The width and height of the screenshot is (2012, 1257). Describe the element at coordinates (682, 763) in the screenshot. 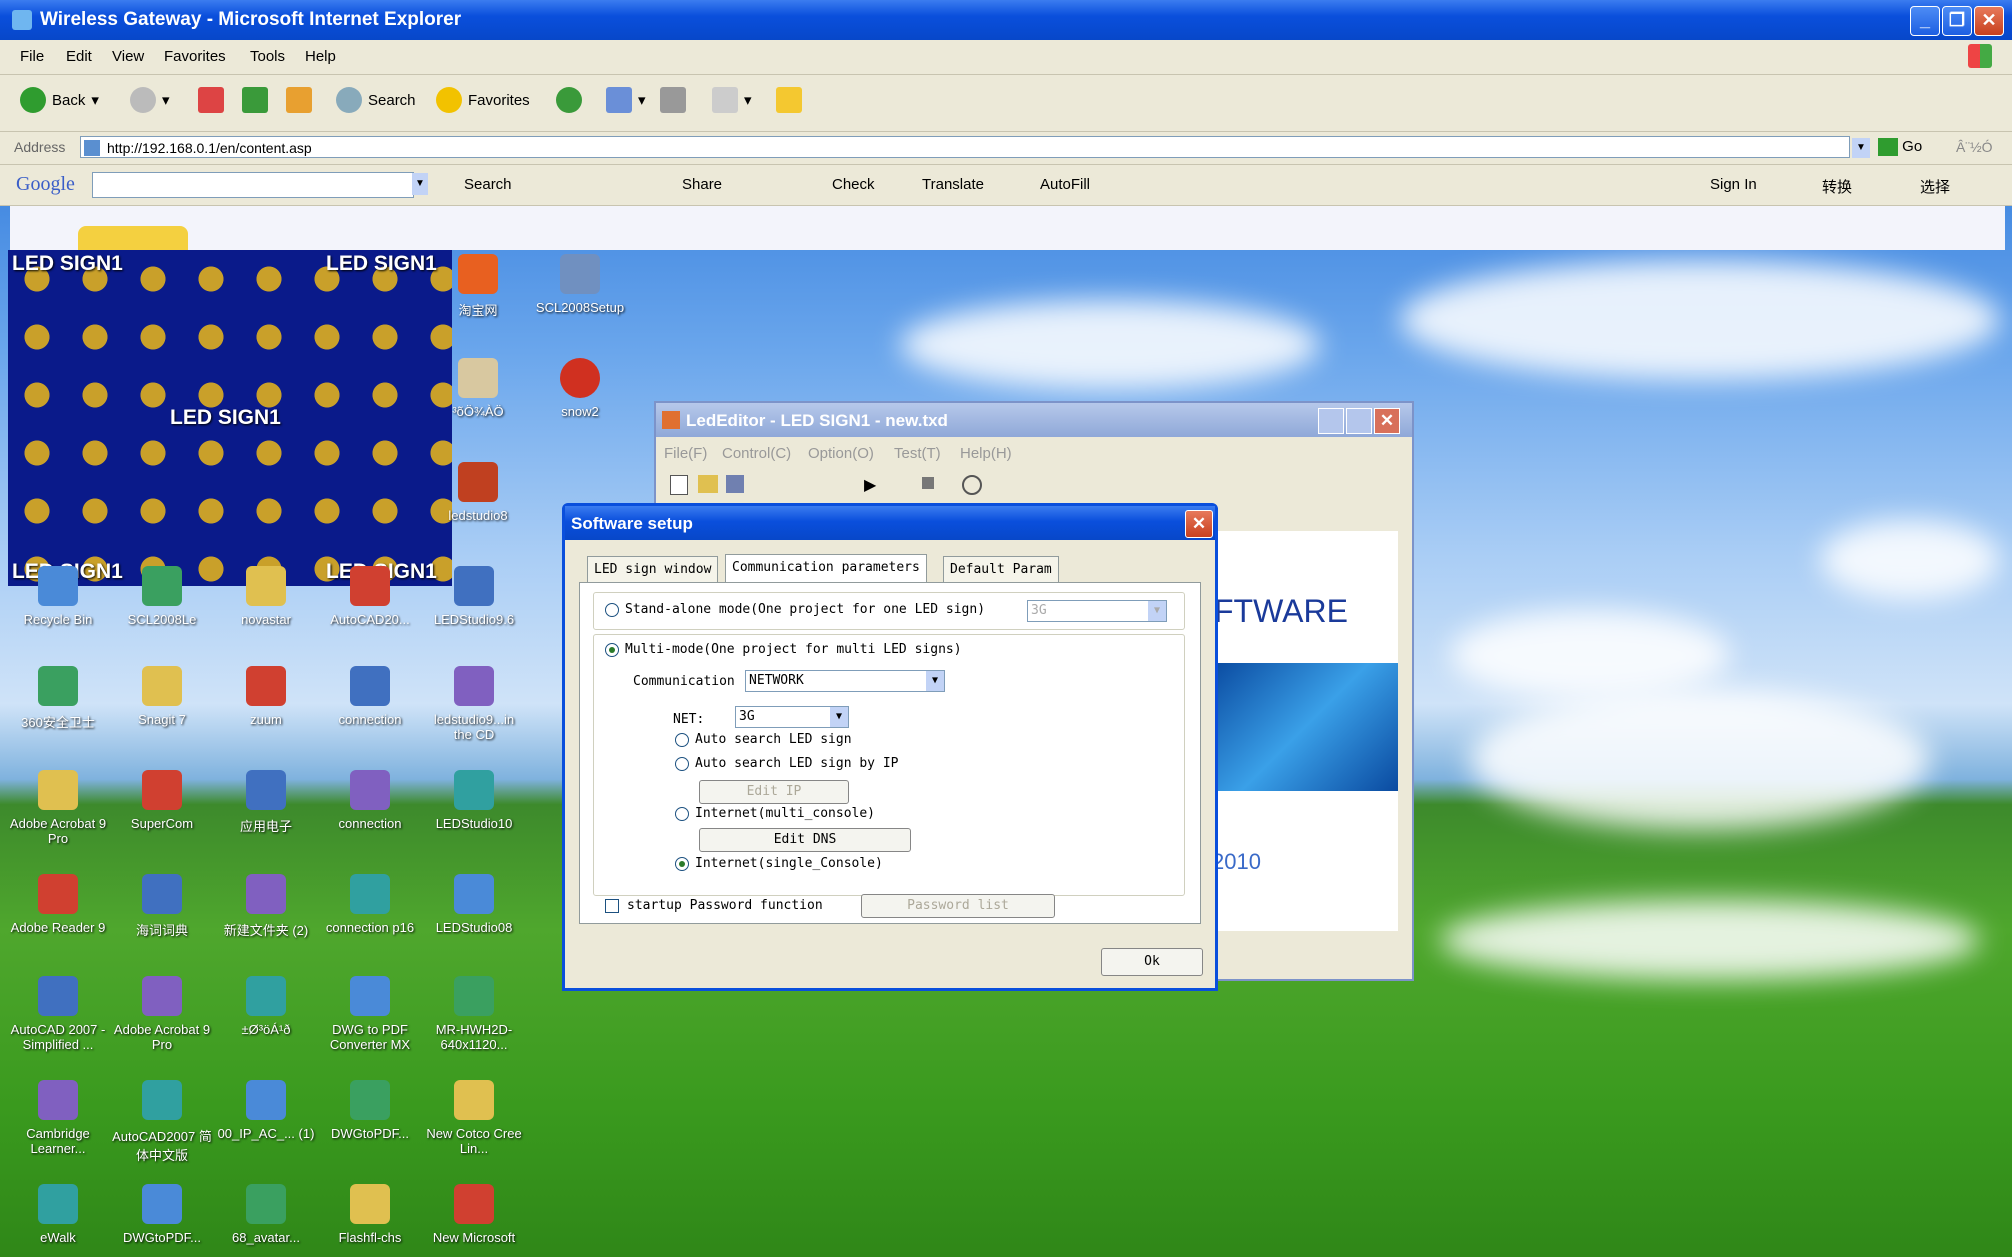

I see `auto-search-ip-radio` at that location.